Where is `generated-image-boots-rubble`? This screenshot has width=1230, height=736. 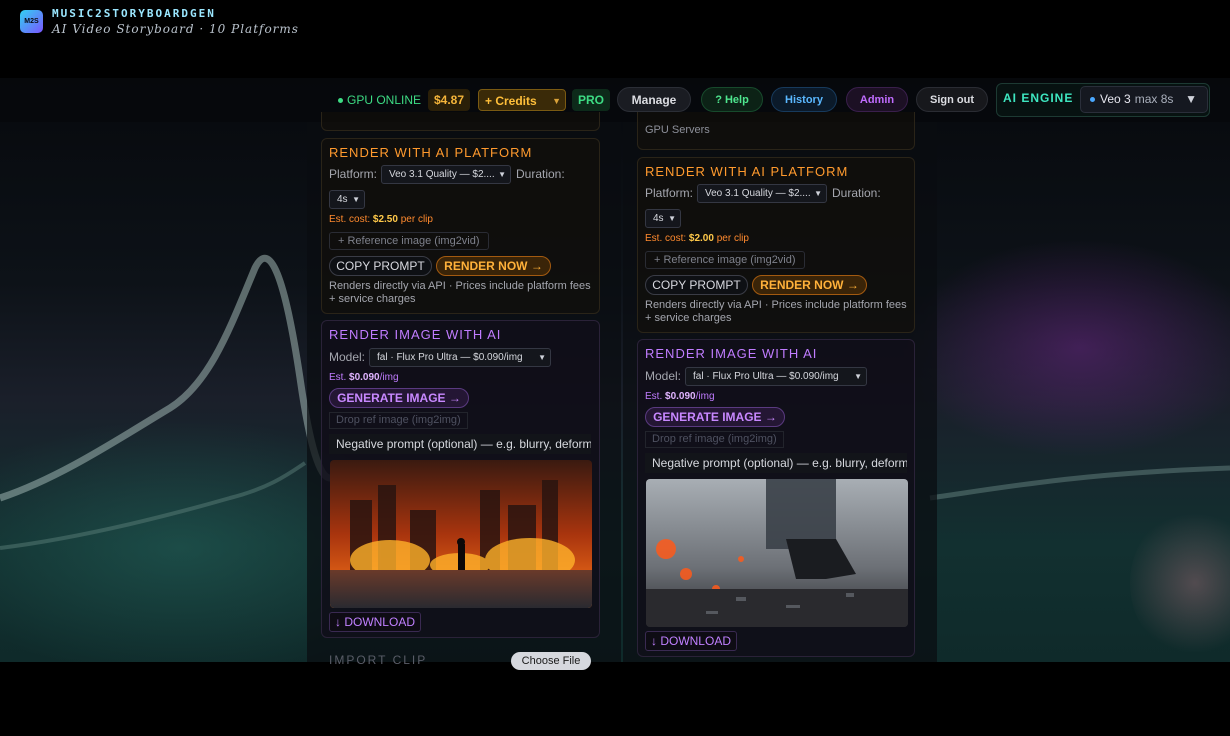 generated-image-boots-rubble is located at coordinates (777, 553).